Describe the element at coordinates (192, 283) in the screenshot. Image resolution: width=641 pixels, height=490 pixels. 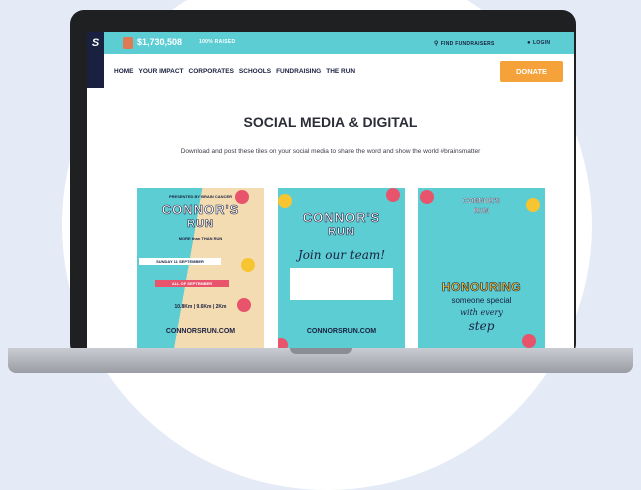
I see `tile-date-2: ALL OF SEPTEMBER` at that location.